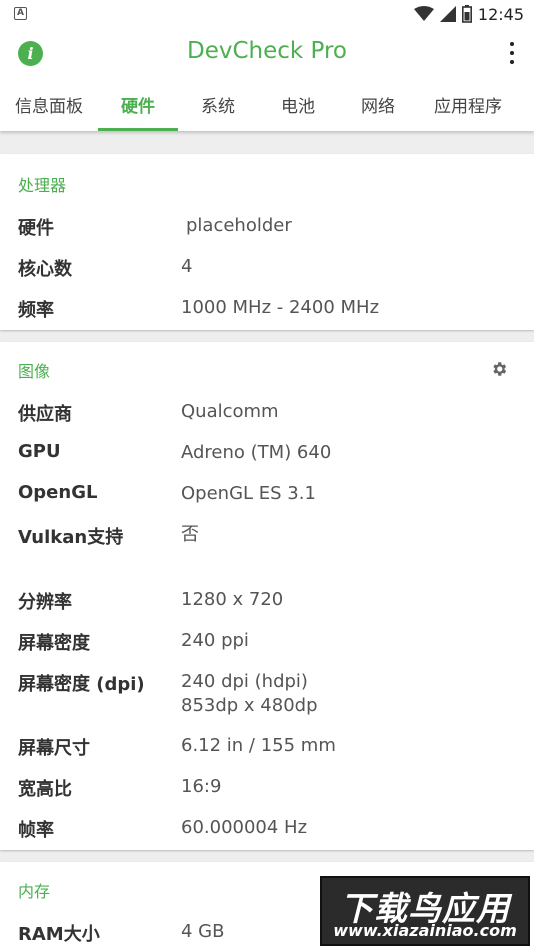  Describe the element at coordinates (190, 534) in the screenshot. I see `row-value: 否` at that location.